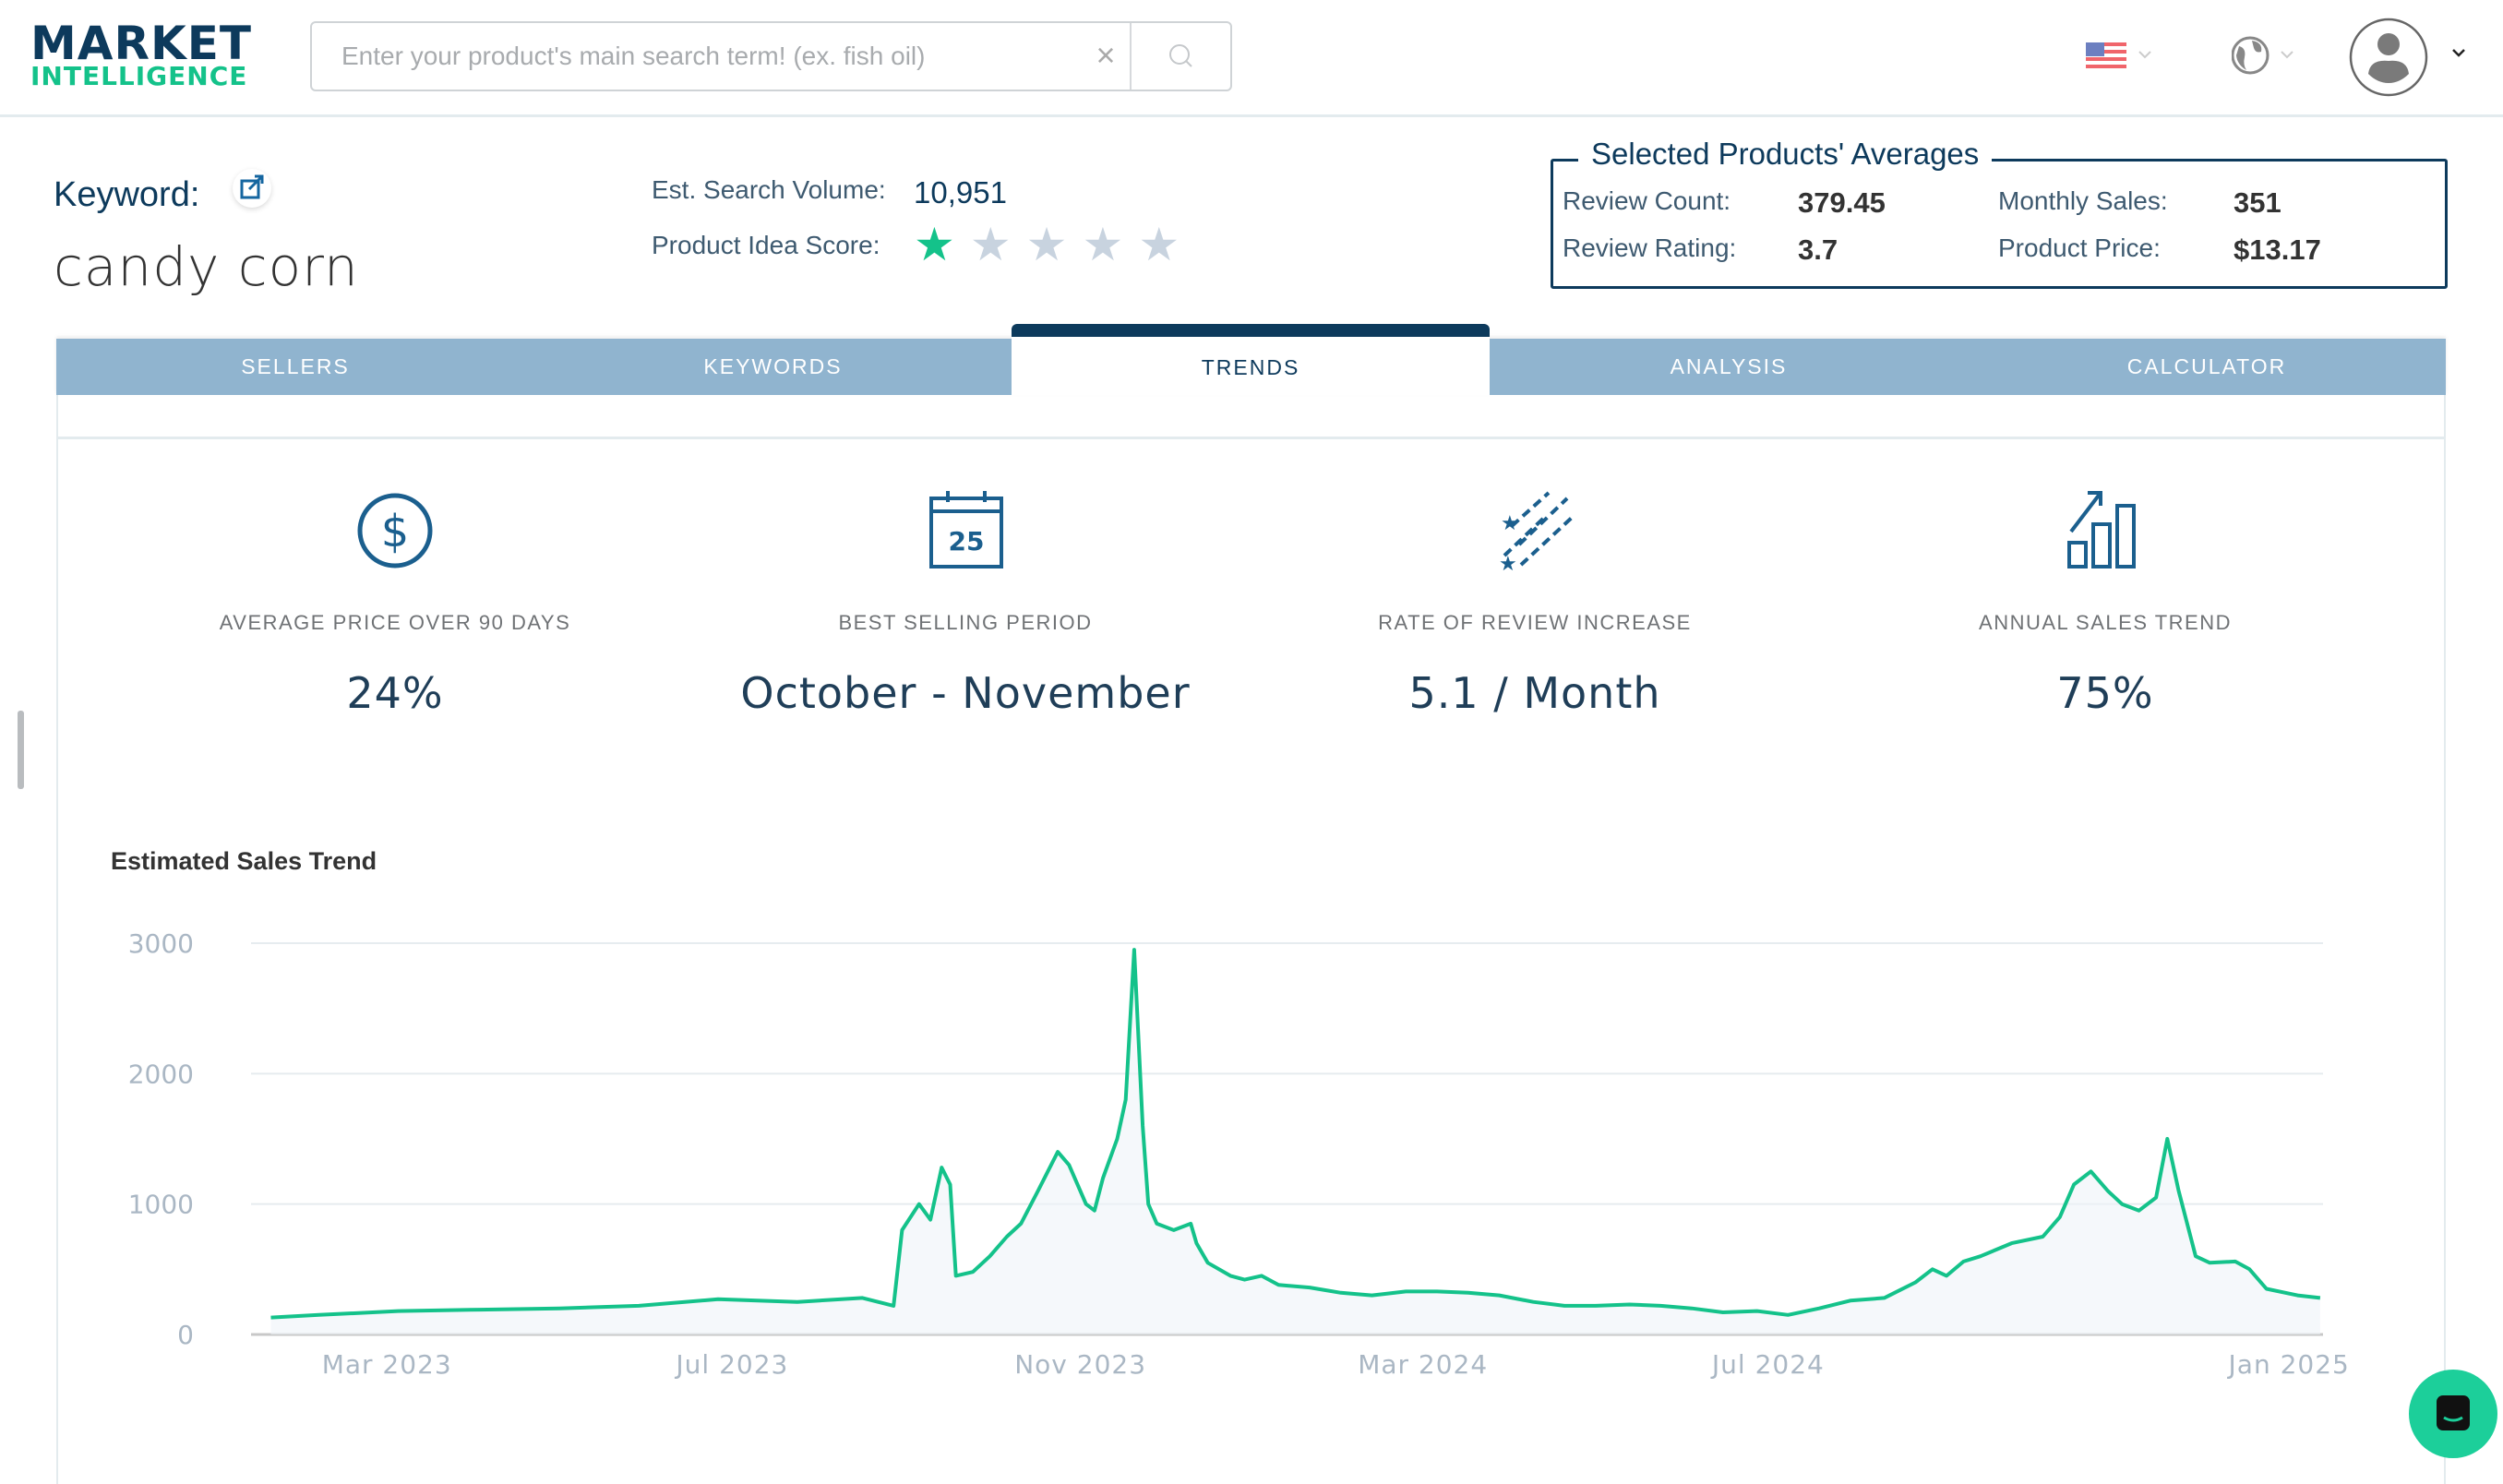 The width and height of the screenshot is (2503, 1484). What do you see at coordinates (161, 1205) in the screenshot?
I see `y-tick-label: 1000` at bounding box center [161, 1205].